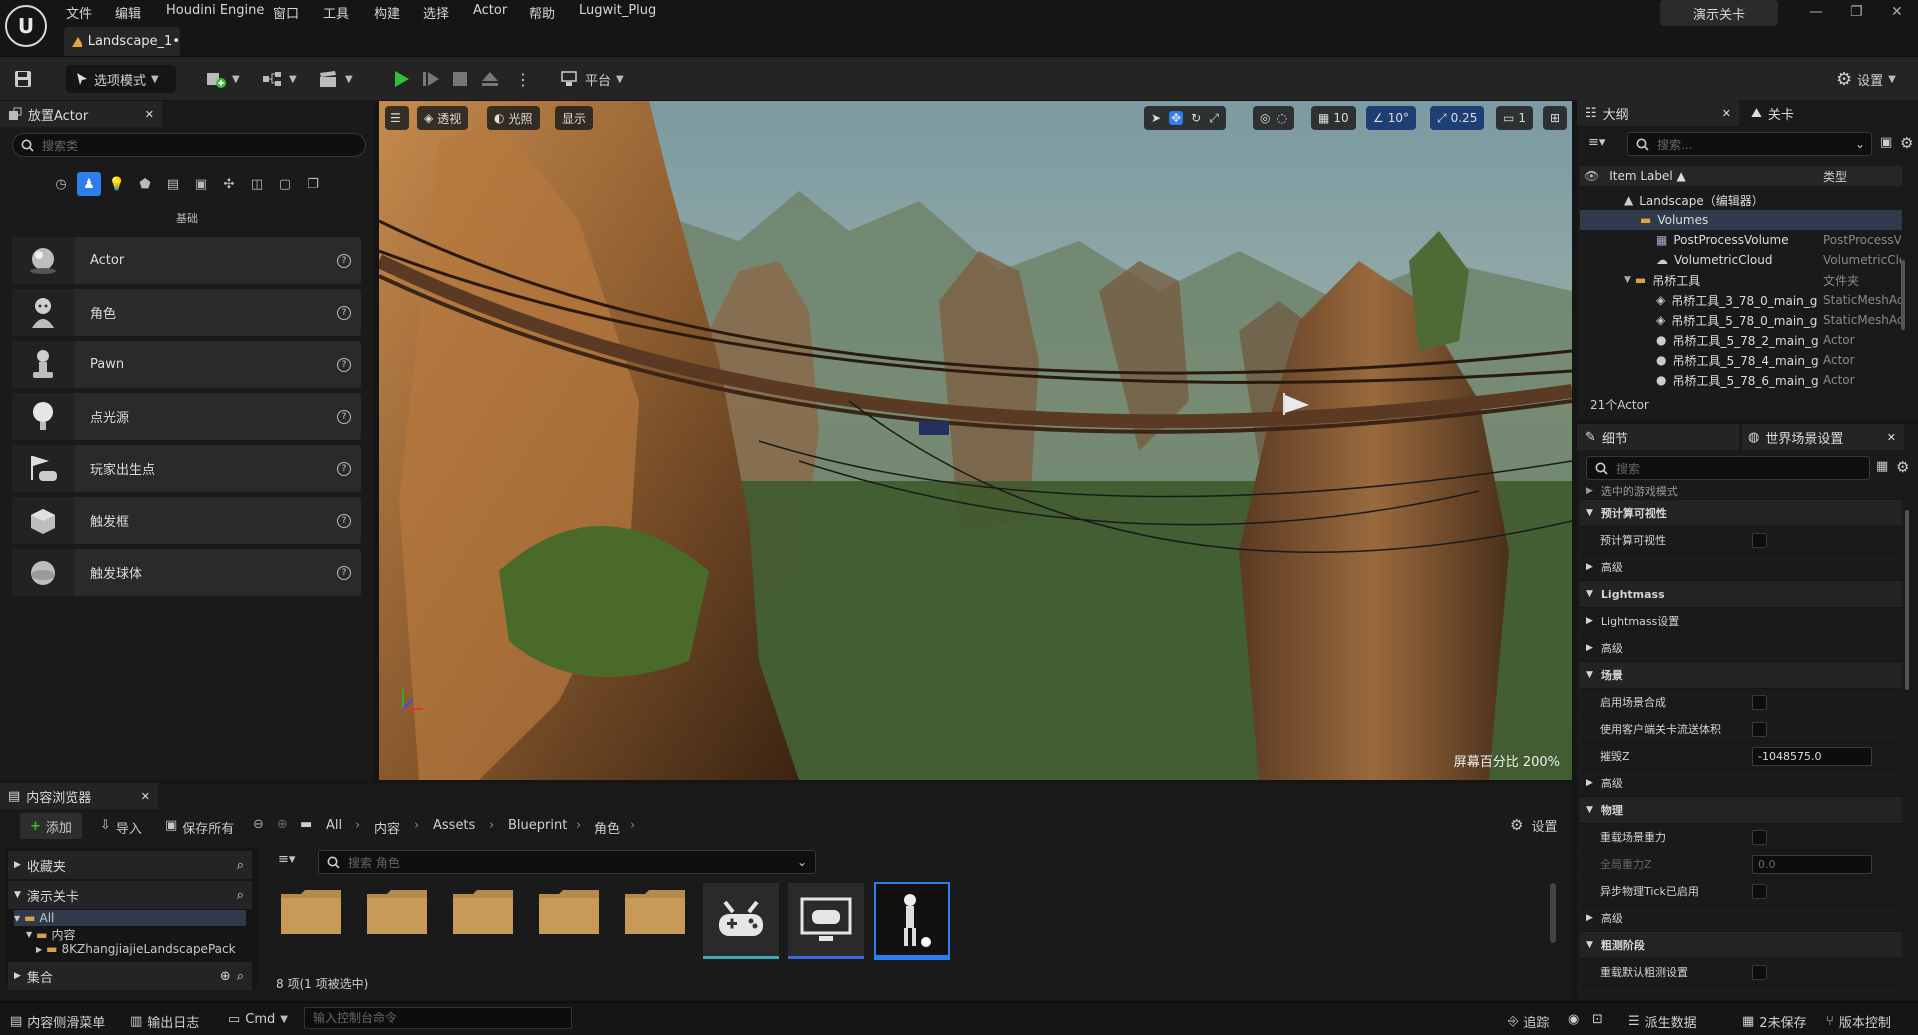 The height and width of the screenshot is (1035, 1918). What do you see at coordinates (460, 79) in the screenshot?
I see `stop-button` at bounding box center [460, 79].